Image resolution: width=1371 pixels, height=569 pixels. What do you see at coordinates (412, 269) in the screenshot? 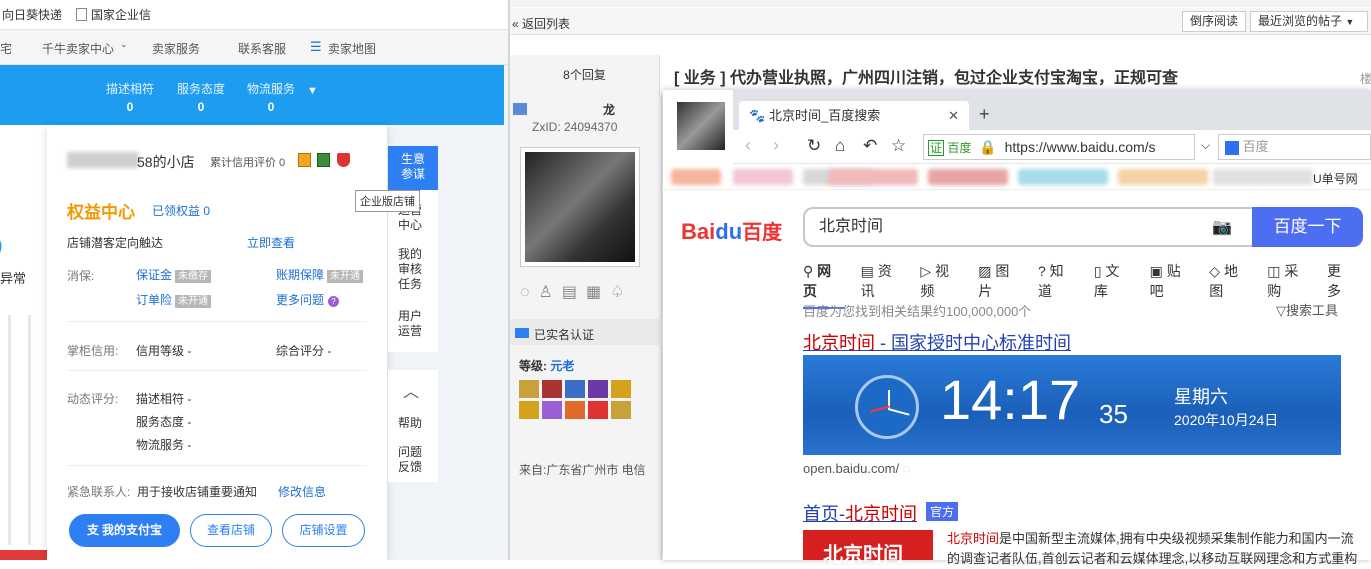
I see `sidebar-review: 我的审核任务` at bounding box center [412, 269].